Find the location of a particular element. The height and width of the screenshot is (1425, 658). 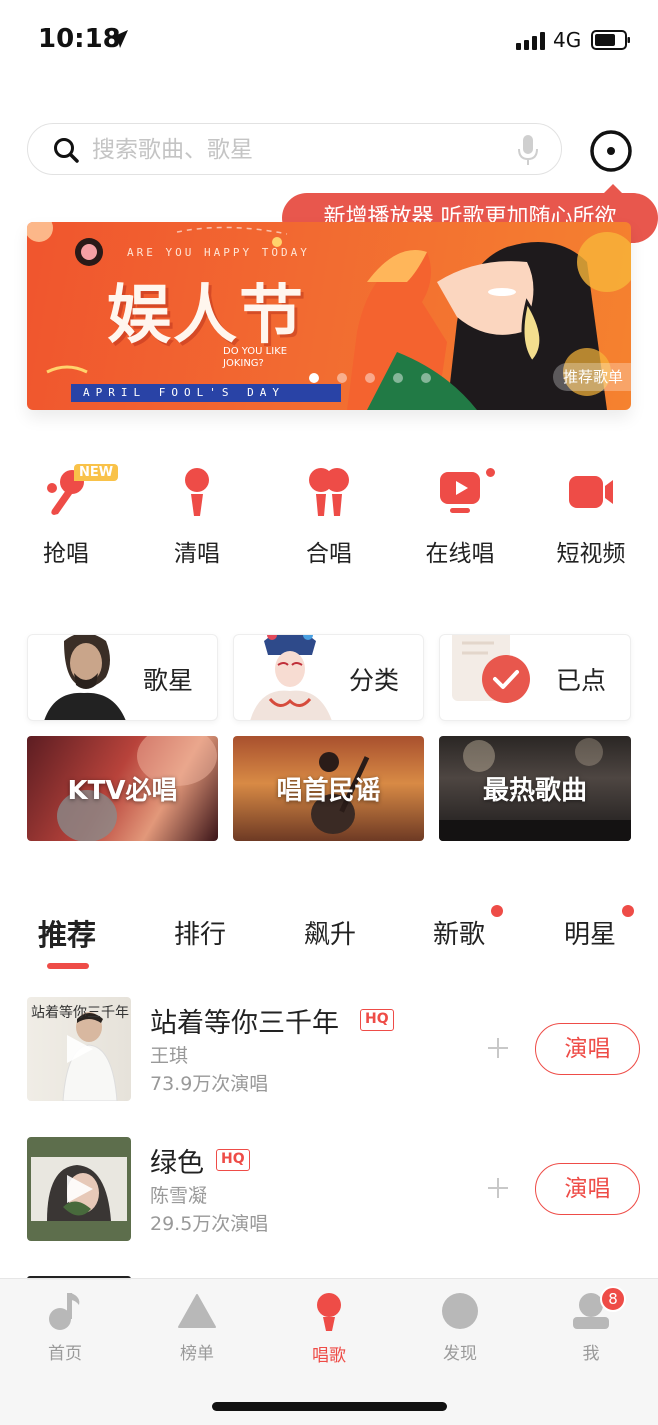

search-input is located at coordinates (292, 150).